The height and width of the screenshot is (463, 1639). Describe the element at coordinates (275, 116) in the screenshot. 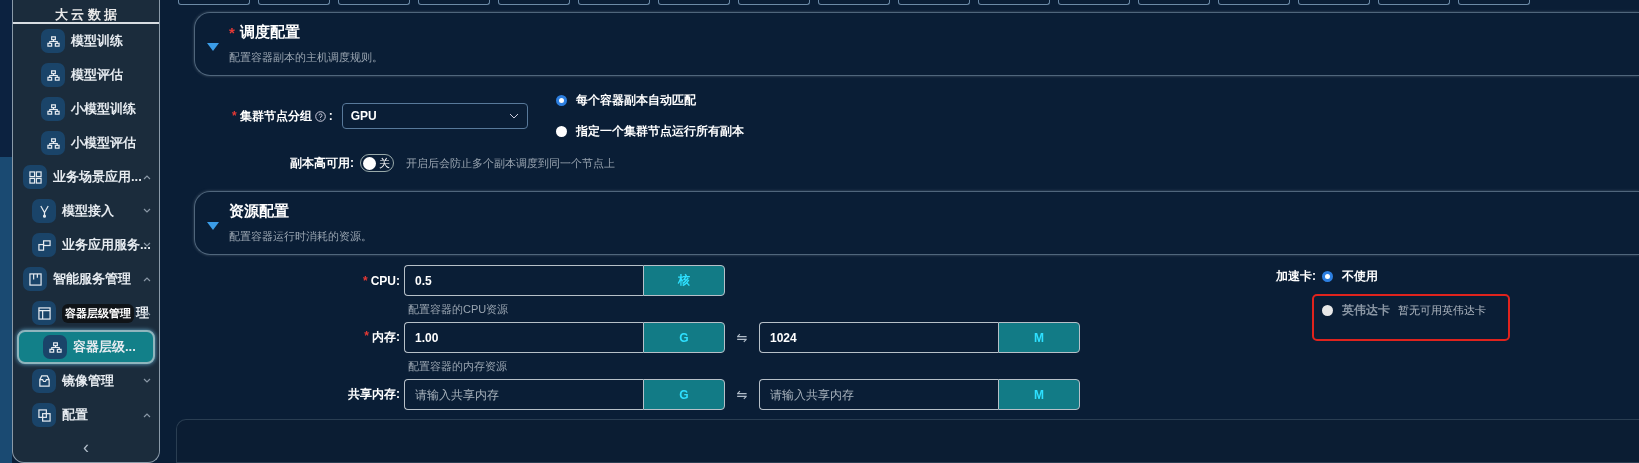

I see `field-label: 集群节点分组` at that location.